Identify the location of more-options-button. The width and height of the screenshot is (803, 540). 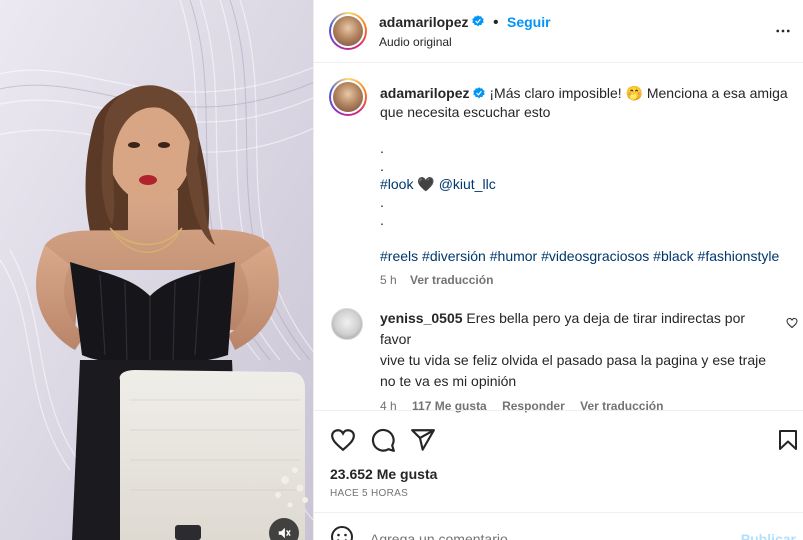
(783, 33).